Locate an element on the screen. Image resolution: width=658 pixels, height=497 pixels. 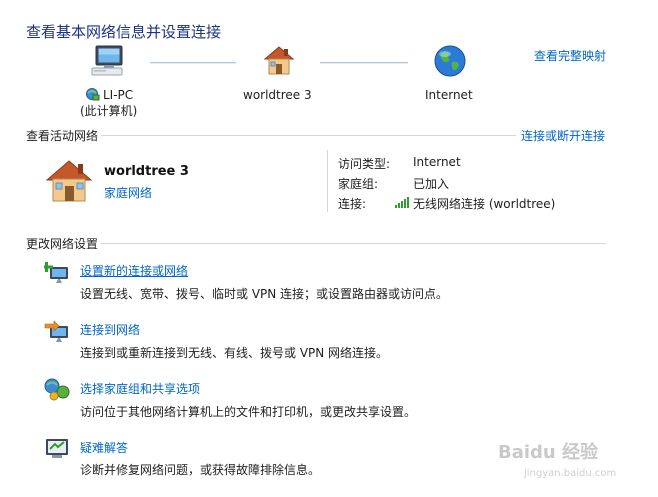
connect-network-icon is located at coordinates (57, 330).